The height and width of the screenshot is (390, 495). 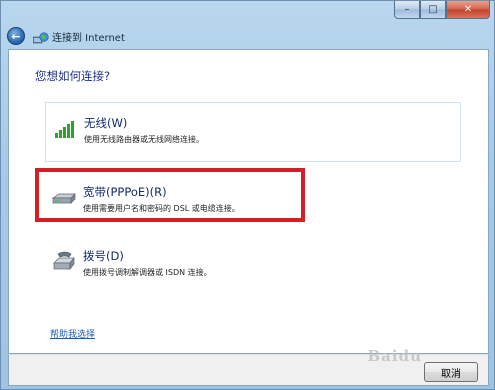 What do you see at coordinates (407, 10) in the screenshot?
I see `minimize-button: –` at bounding box center [407, 10].